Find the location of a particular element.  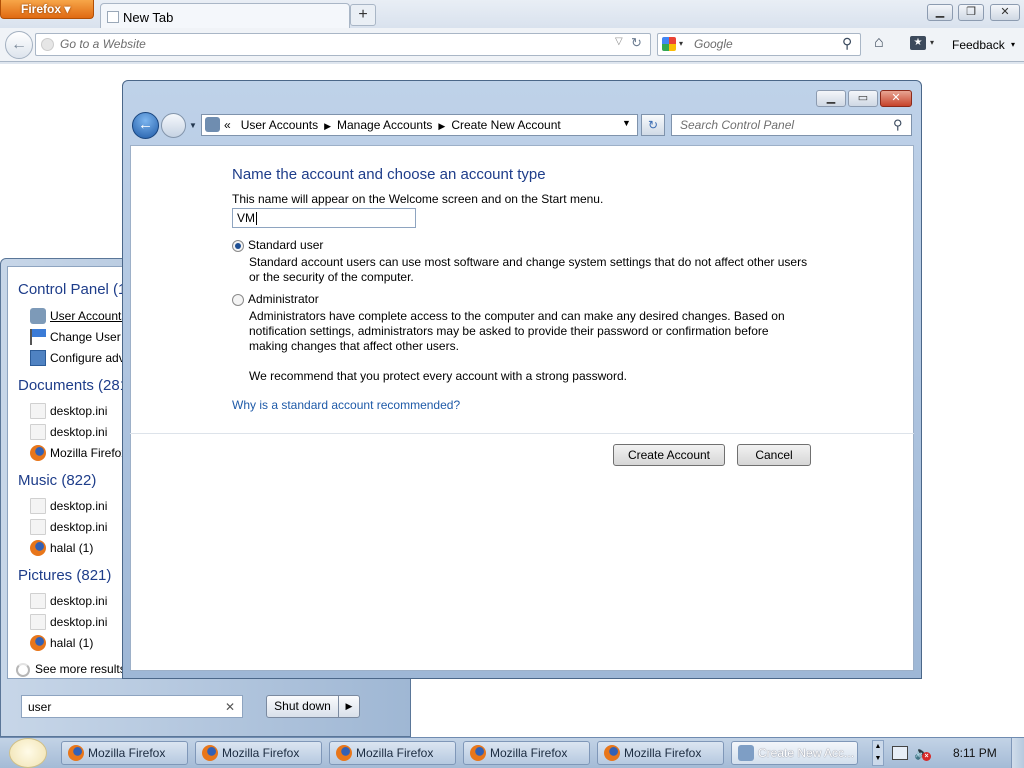

recent-pages-icon: ▼ is located at coordinates (193, 125).